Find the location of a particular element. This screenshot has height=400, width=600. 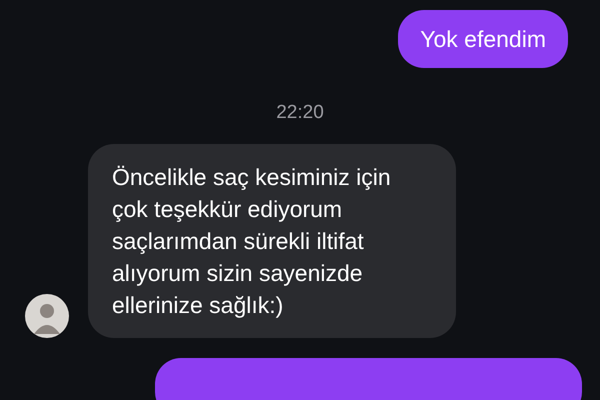

message-time: 22:20 is located at coordinates (300, 113).